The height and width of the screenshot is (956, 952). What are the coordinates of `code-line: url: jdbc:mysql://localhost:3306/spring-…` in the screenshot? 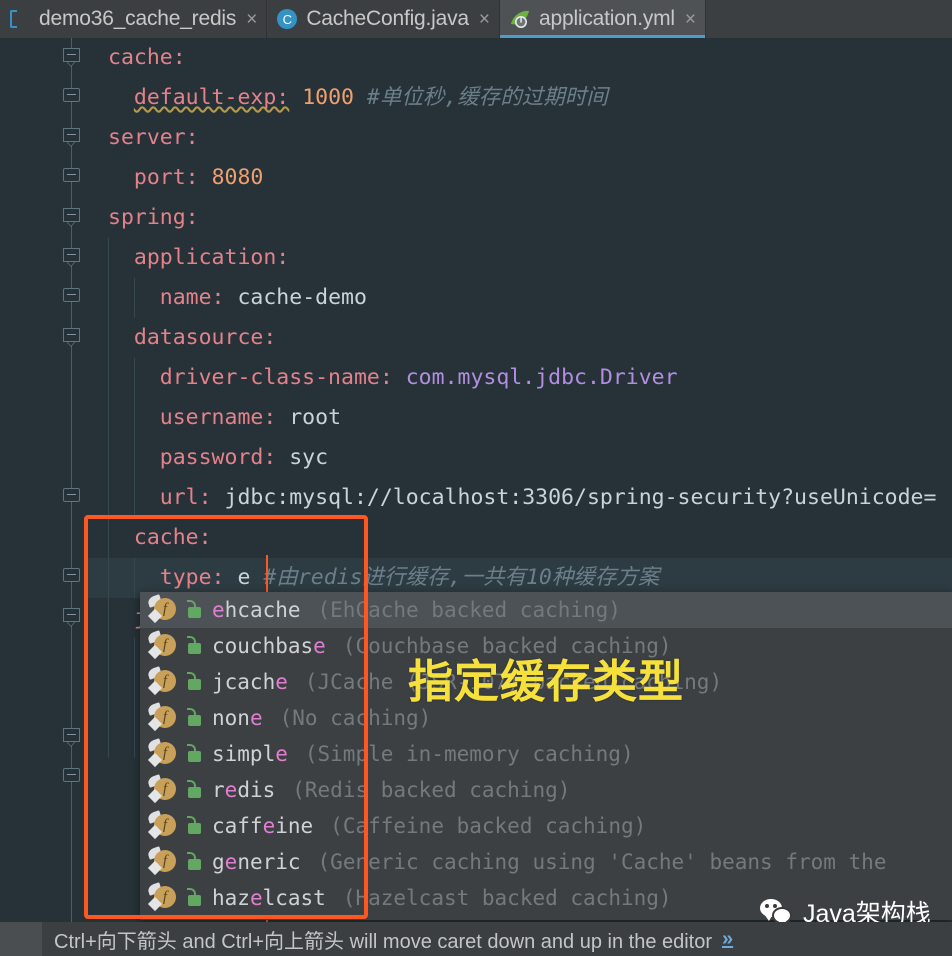 It's located at (519, 498).